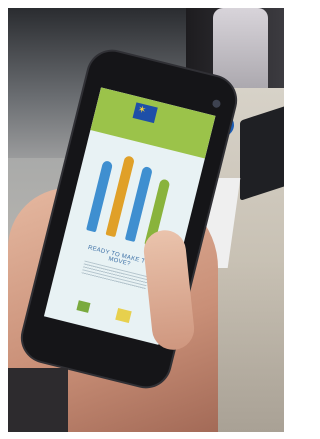  I want to click on keyboard, so click(262, 153).